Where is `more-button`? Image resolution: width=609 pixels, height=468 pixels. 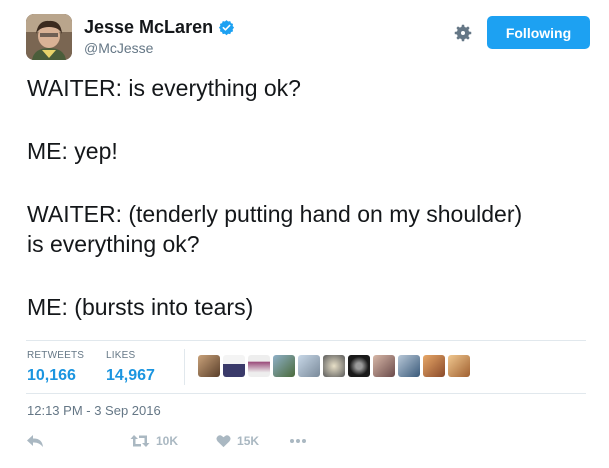
more-button is located at coordinates (298, 441).